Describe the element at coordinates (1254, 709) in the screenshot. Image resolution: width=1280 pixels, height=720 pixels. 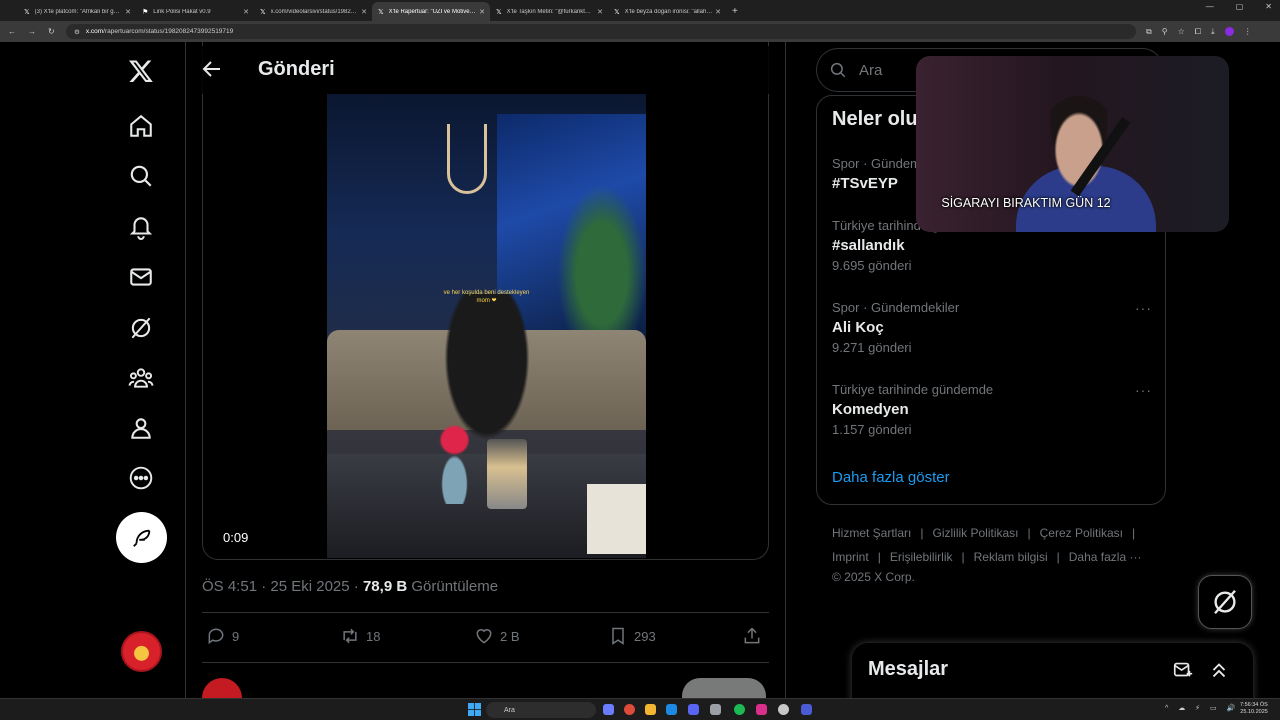
I see `system-clock: 7:56:34 ÖS 25.10.2025` at that location.